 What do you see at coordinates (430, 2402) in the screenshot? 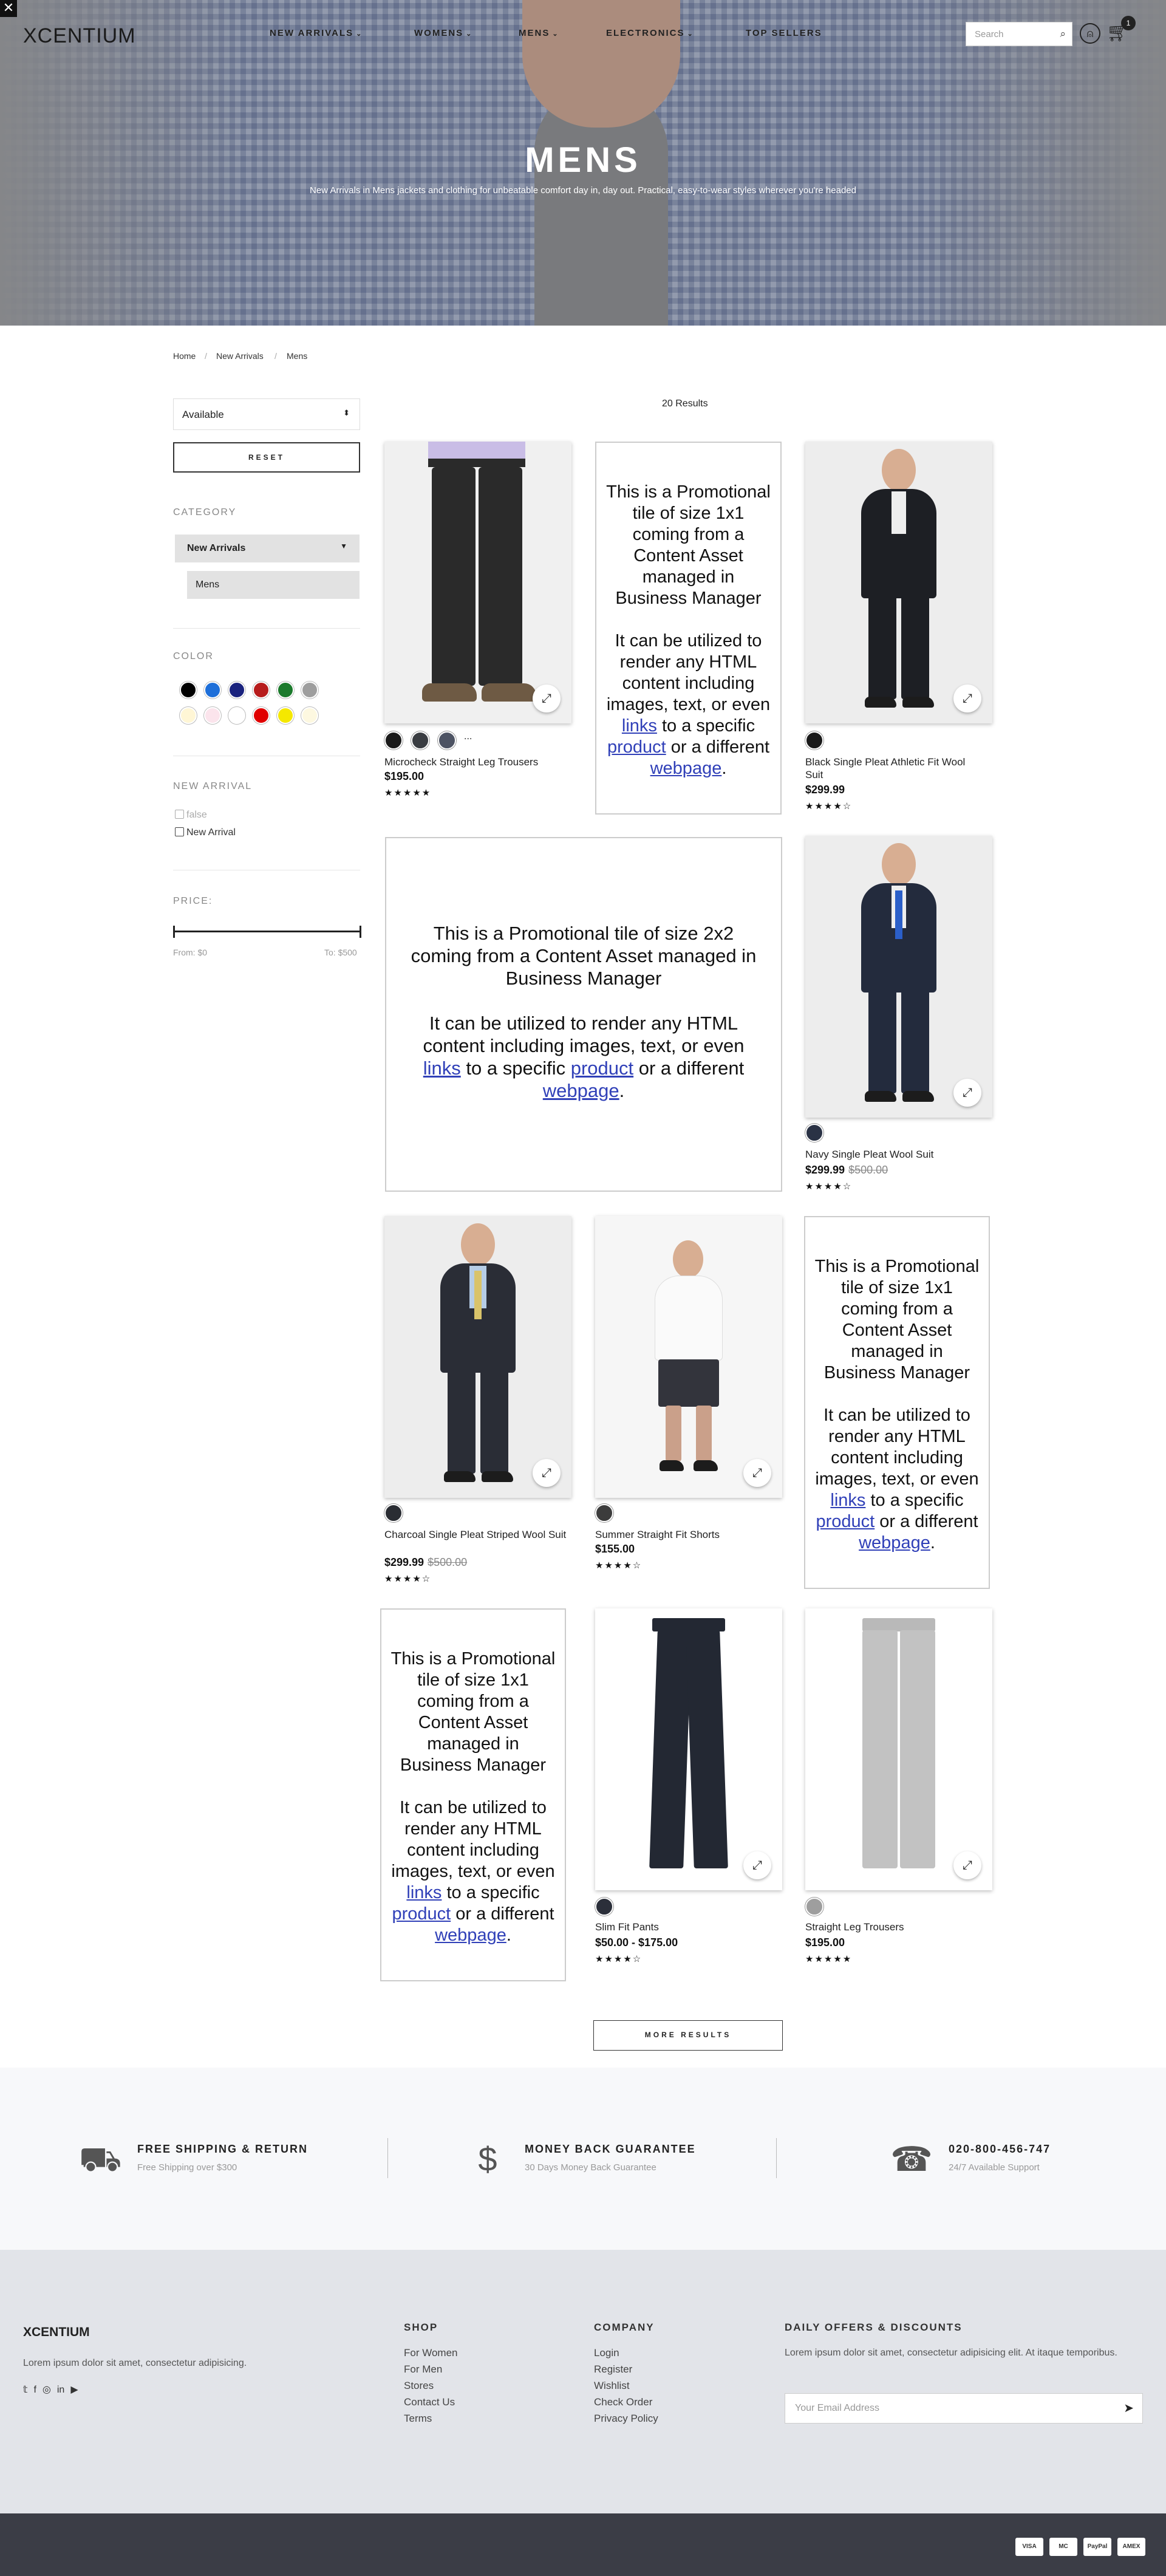
I see `footer-link: Contact Us` at bounding box center [430, 2402].